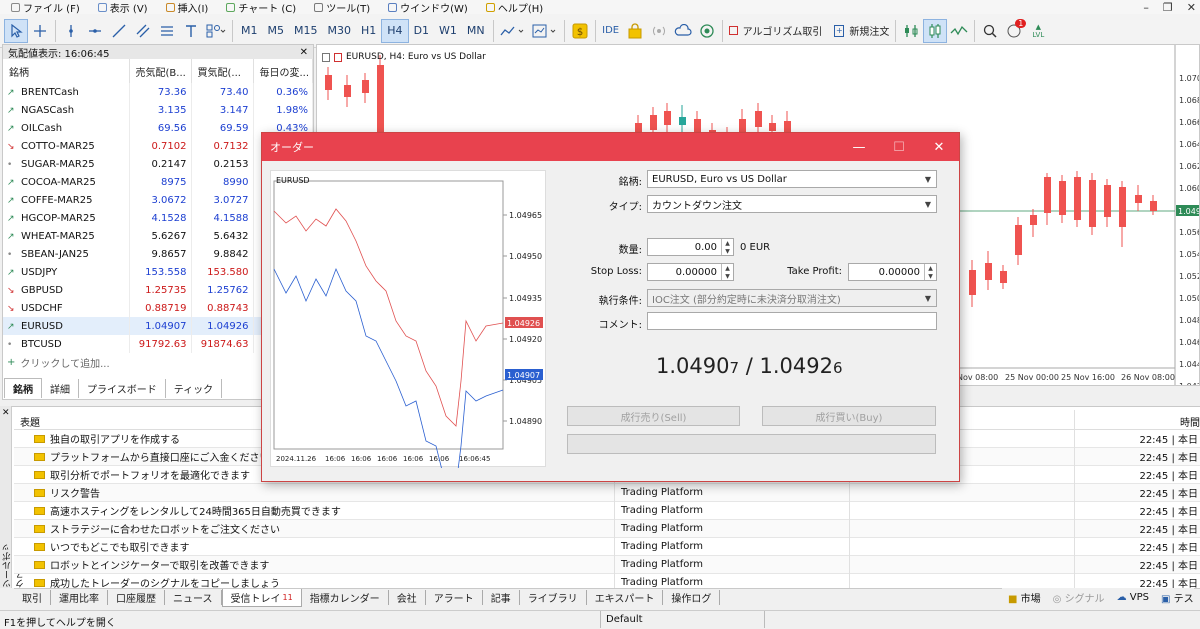 The height and width of the screenshot is (629, 1200). Describe the element at coordinates (625, 597) in the screenshot. I see `bottom-tab-10: エキスパート` at that location.